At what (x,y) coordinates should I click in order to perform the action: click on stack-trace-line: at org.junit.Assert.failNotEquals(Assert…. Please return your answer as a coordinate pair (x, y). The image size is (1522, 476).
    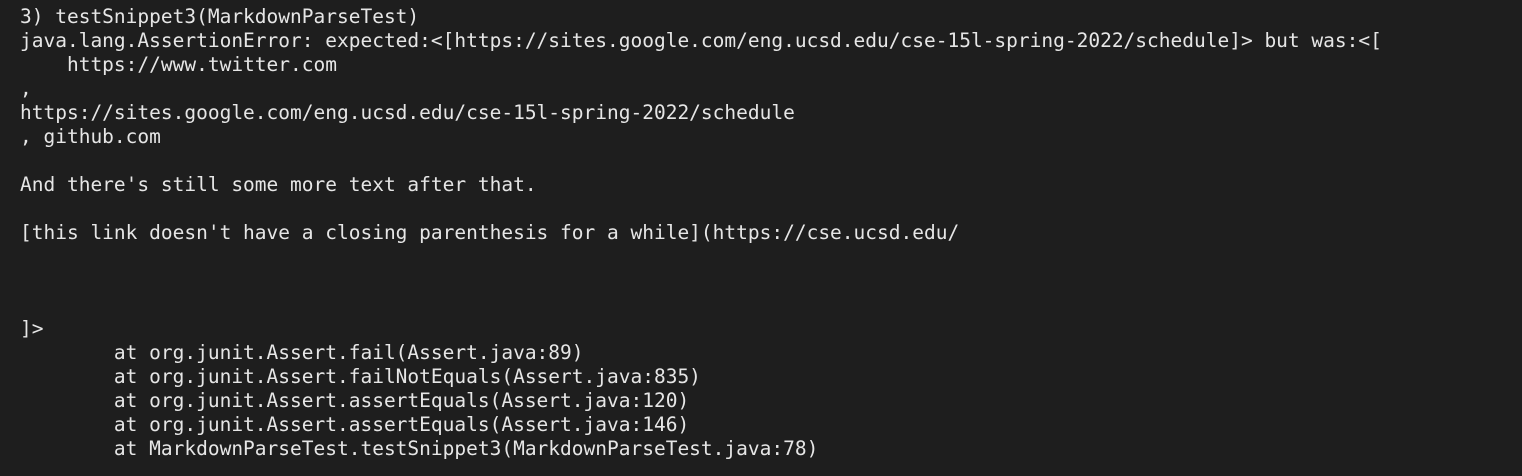
    Looking at the image, I should click on (360, 376).